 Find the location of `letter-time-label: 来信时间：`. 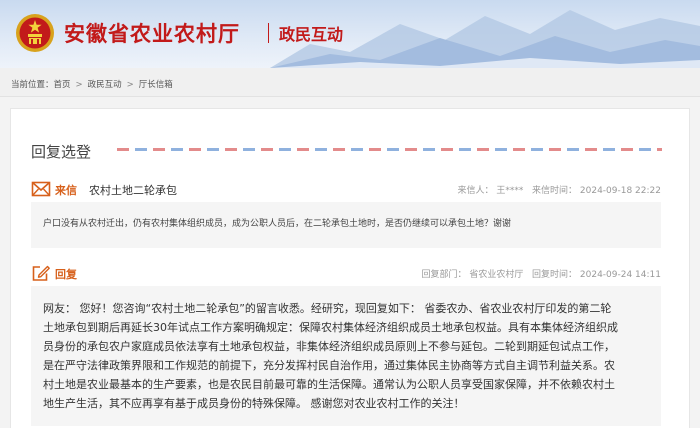

letter-time-label: 来信时间： is located at coordinates (555, 191).